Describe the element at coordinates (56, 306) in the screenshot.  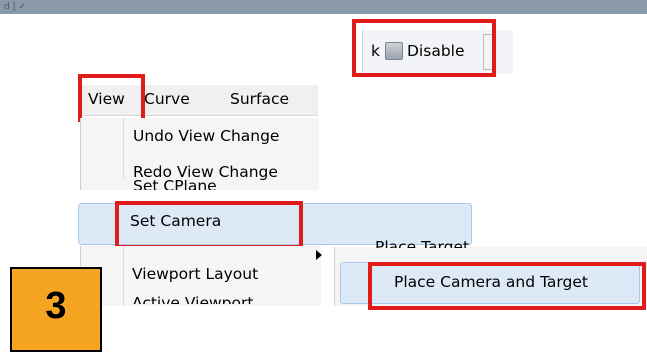
I see `step-number: 3` at that location.